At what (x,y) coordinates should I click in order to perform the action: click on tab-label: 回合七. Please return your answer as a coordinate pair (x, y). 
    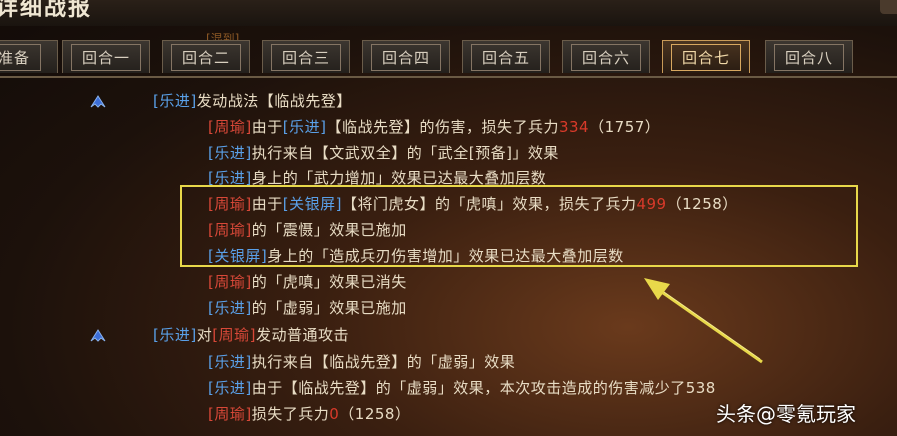
    Looking at the image, I should click on (705, 57).